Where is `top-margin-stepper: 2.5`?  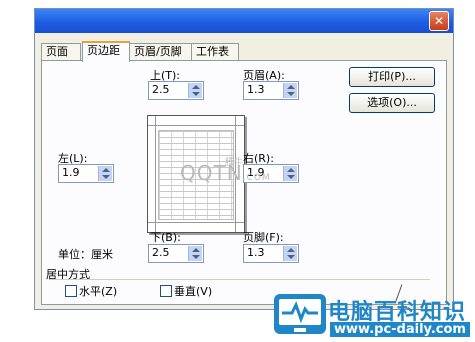 top-margin-stepper: 2.5 is located at coordinates (176, 90).